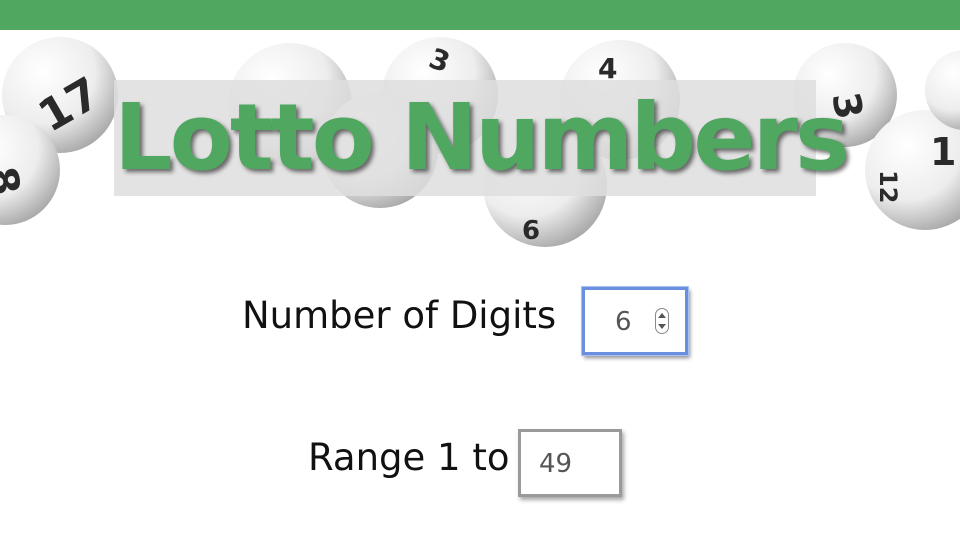 This screenshot has width=960, height=560. I want to click on digits-number-input: 6, so click(635, 321).